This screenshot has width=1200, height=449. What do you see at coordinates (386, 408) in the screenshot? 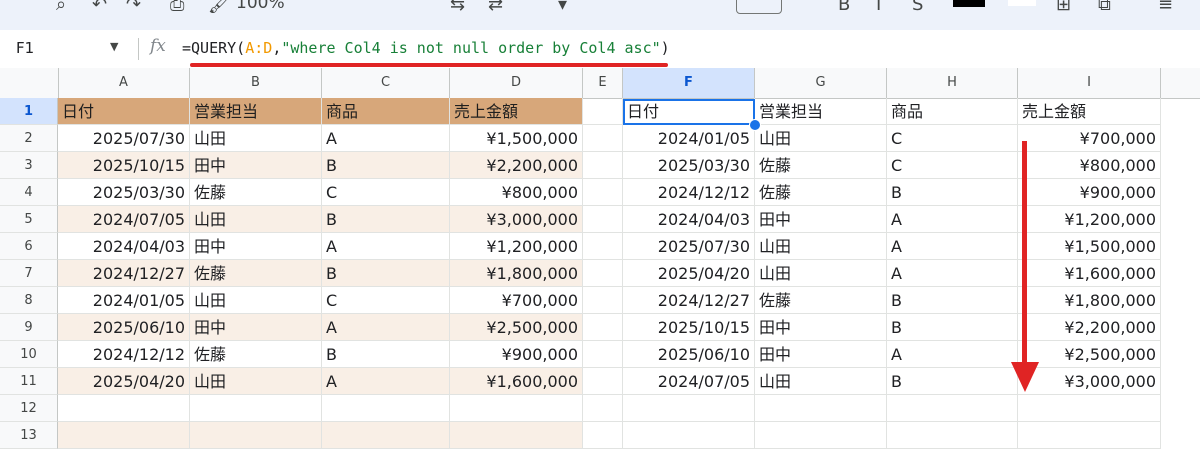
I see `cell-c12` at bounding box center [386, 408].